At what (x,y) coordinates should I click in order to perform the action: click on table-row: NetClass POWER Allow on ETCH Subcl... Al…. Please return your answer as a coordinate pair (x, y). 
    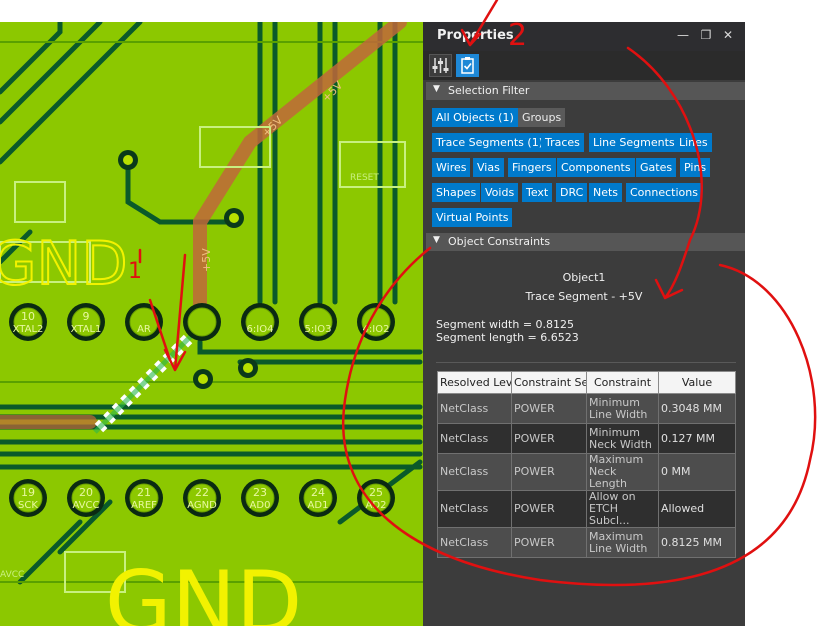
    Looking at the image, I should click on (586, 509).